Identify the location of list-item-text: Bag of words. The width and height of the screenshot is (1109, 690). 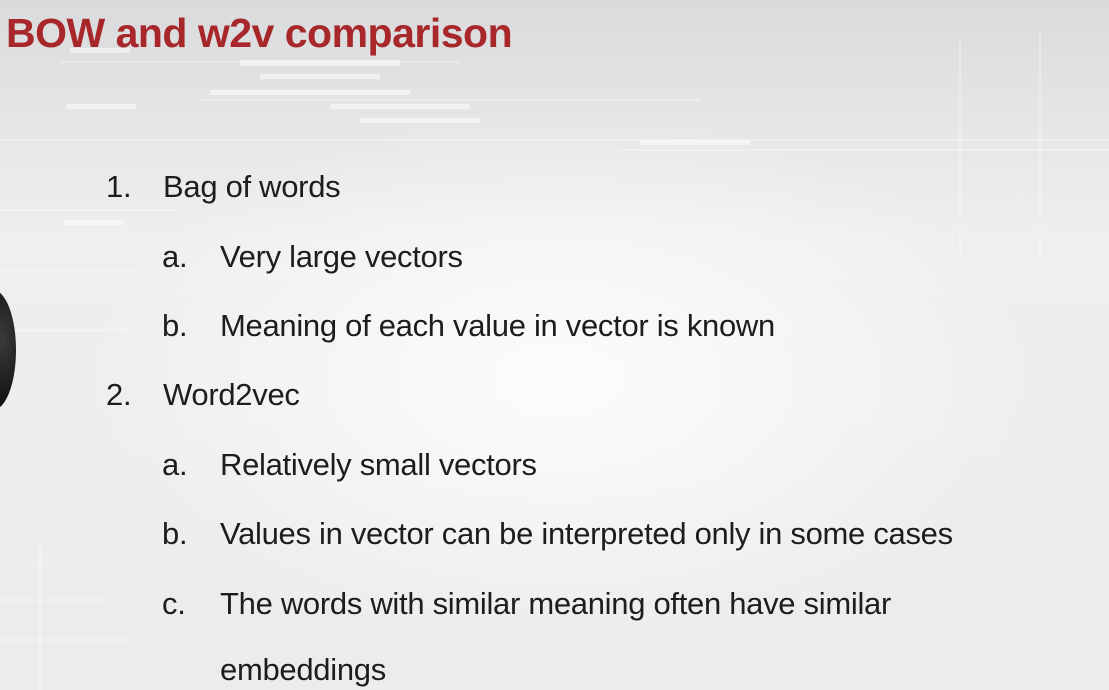
(252, 186).